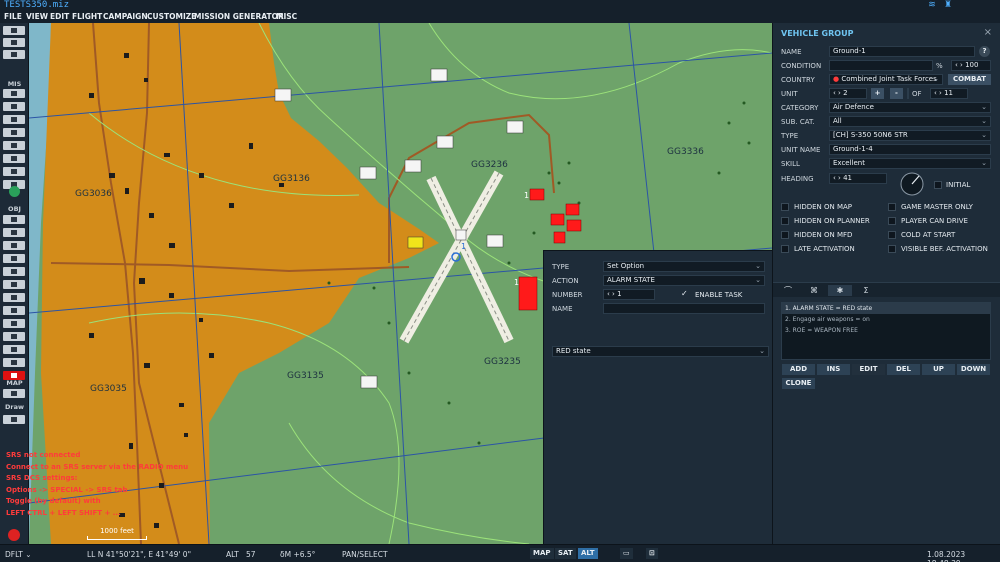  I want to click on menu-misc: MISC, so click(286, 17).